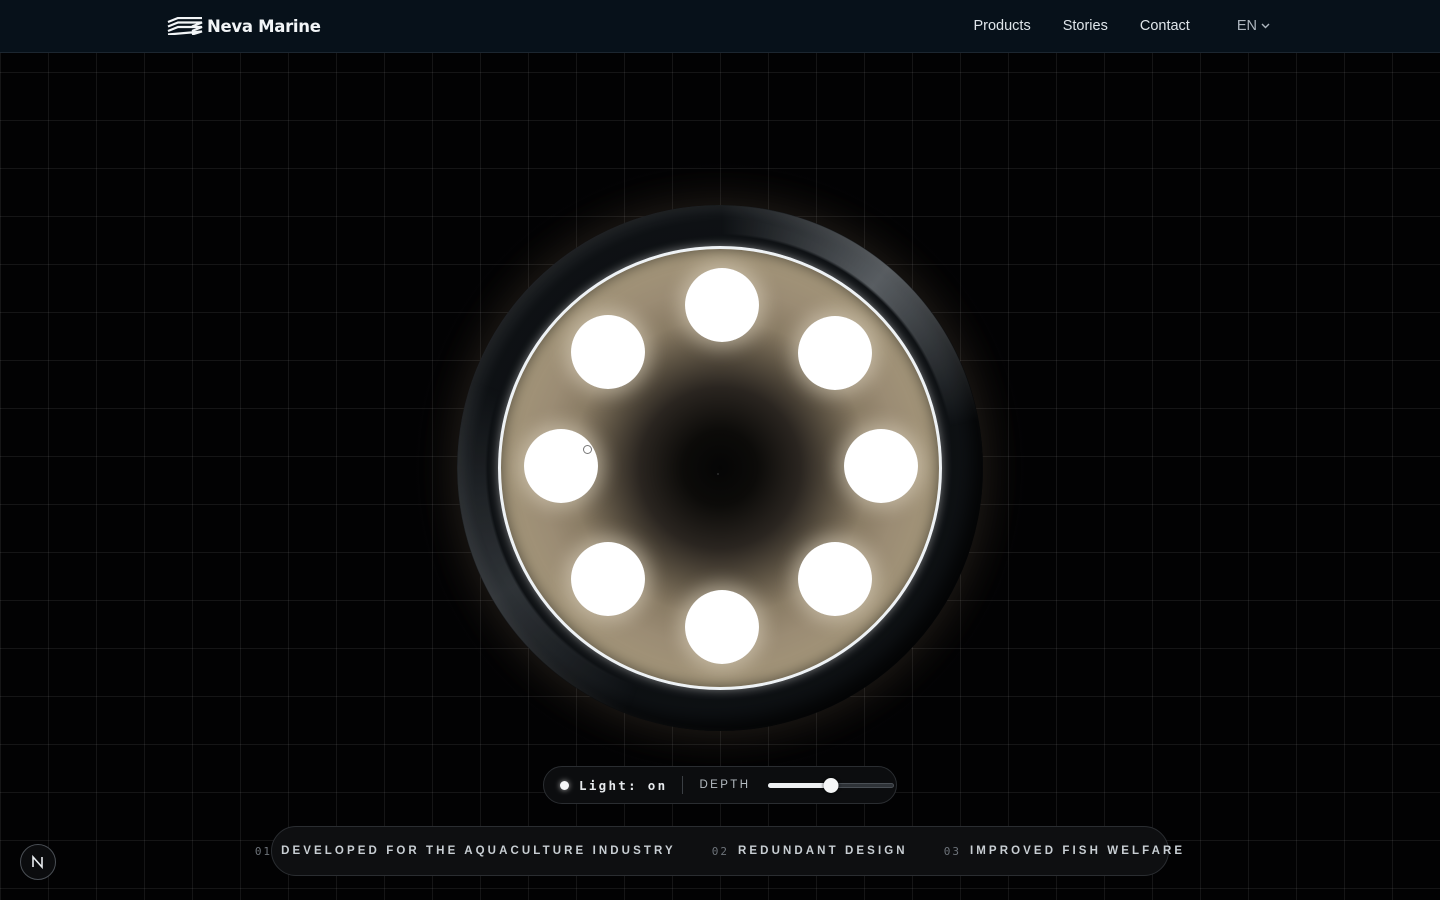  I want to click on chevron-down-icon, so click(1265, 26).